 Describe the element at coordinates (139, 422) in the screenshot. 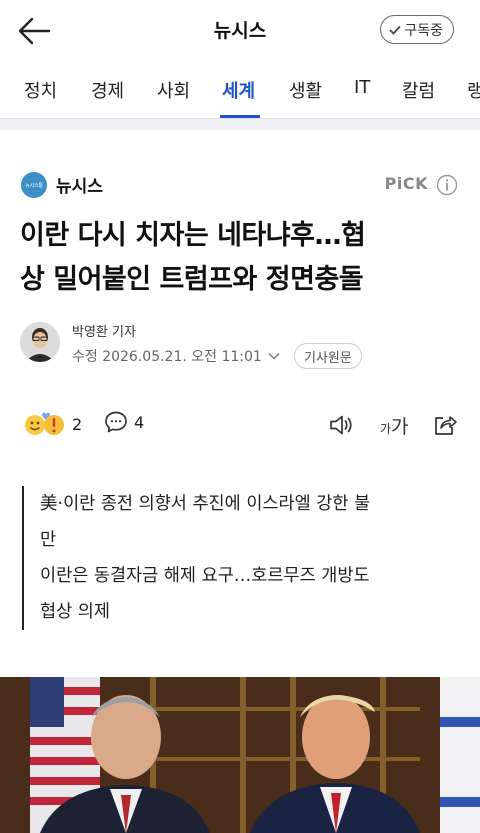

I see `comment-count: 4` at that location.